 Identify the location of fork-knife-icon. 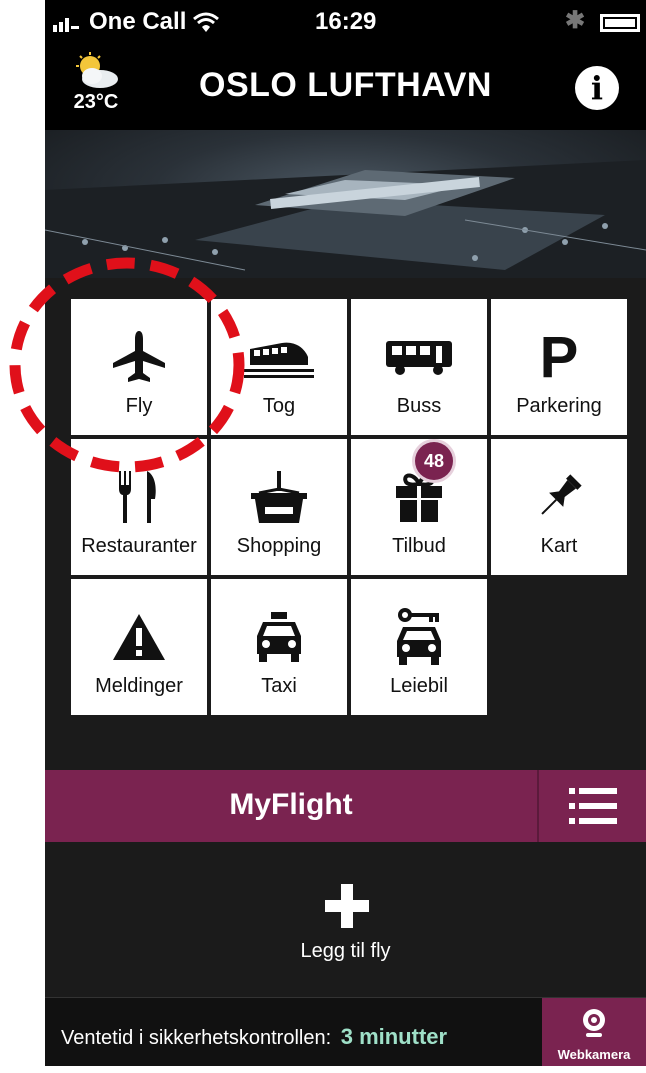
(137, 497).